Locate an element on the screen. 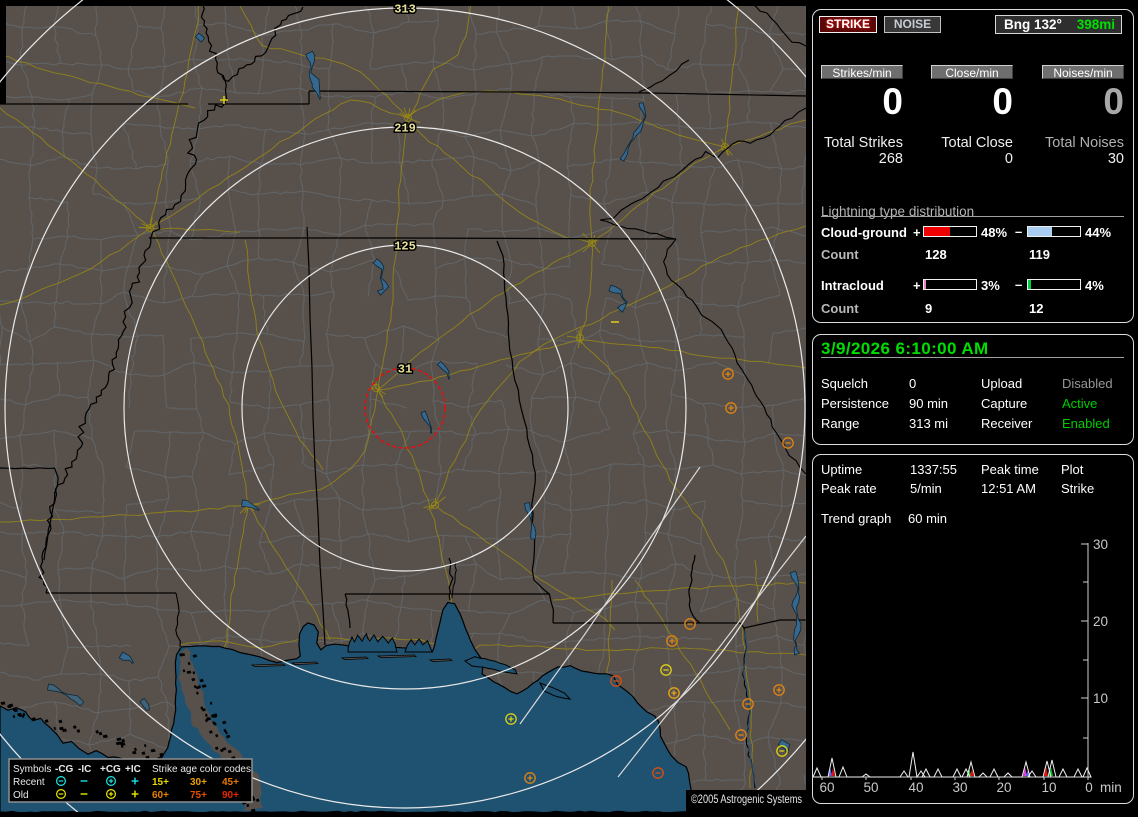  svg-text: +IC is located at coordinates (133, 769).